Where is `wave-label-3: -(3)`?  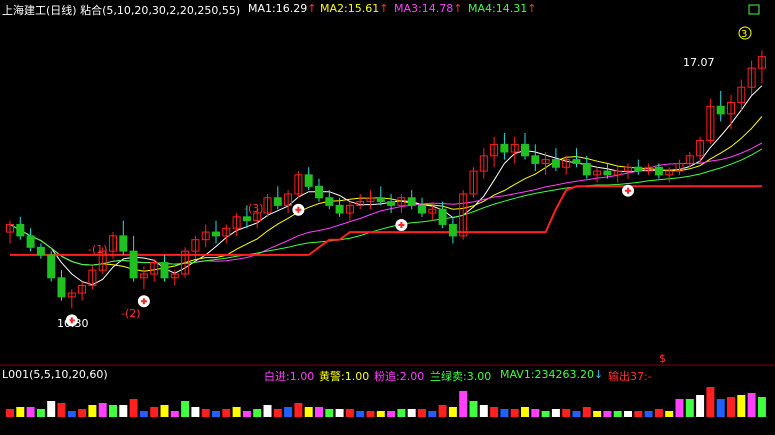
wave-label-3: -(3) is located at coordinates (254, 208).